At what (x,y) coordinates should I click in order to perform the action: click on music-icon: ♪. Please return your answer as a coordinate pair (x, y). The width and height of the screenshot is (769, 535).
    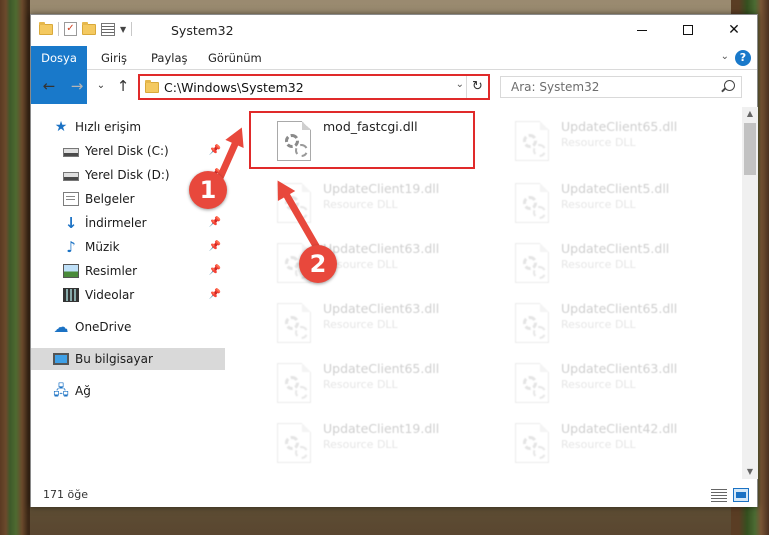
    Looking at the image, I should click on (71, 247).